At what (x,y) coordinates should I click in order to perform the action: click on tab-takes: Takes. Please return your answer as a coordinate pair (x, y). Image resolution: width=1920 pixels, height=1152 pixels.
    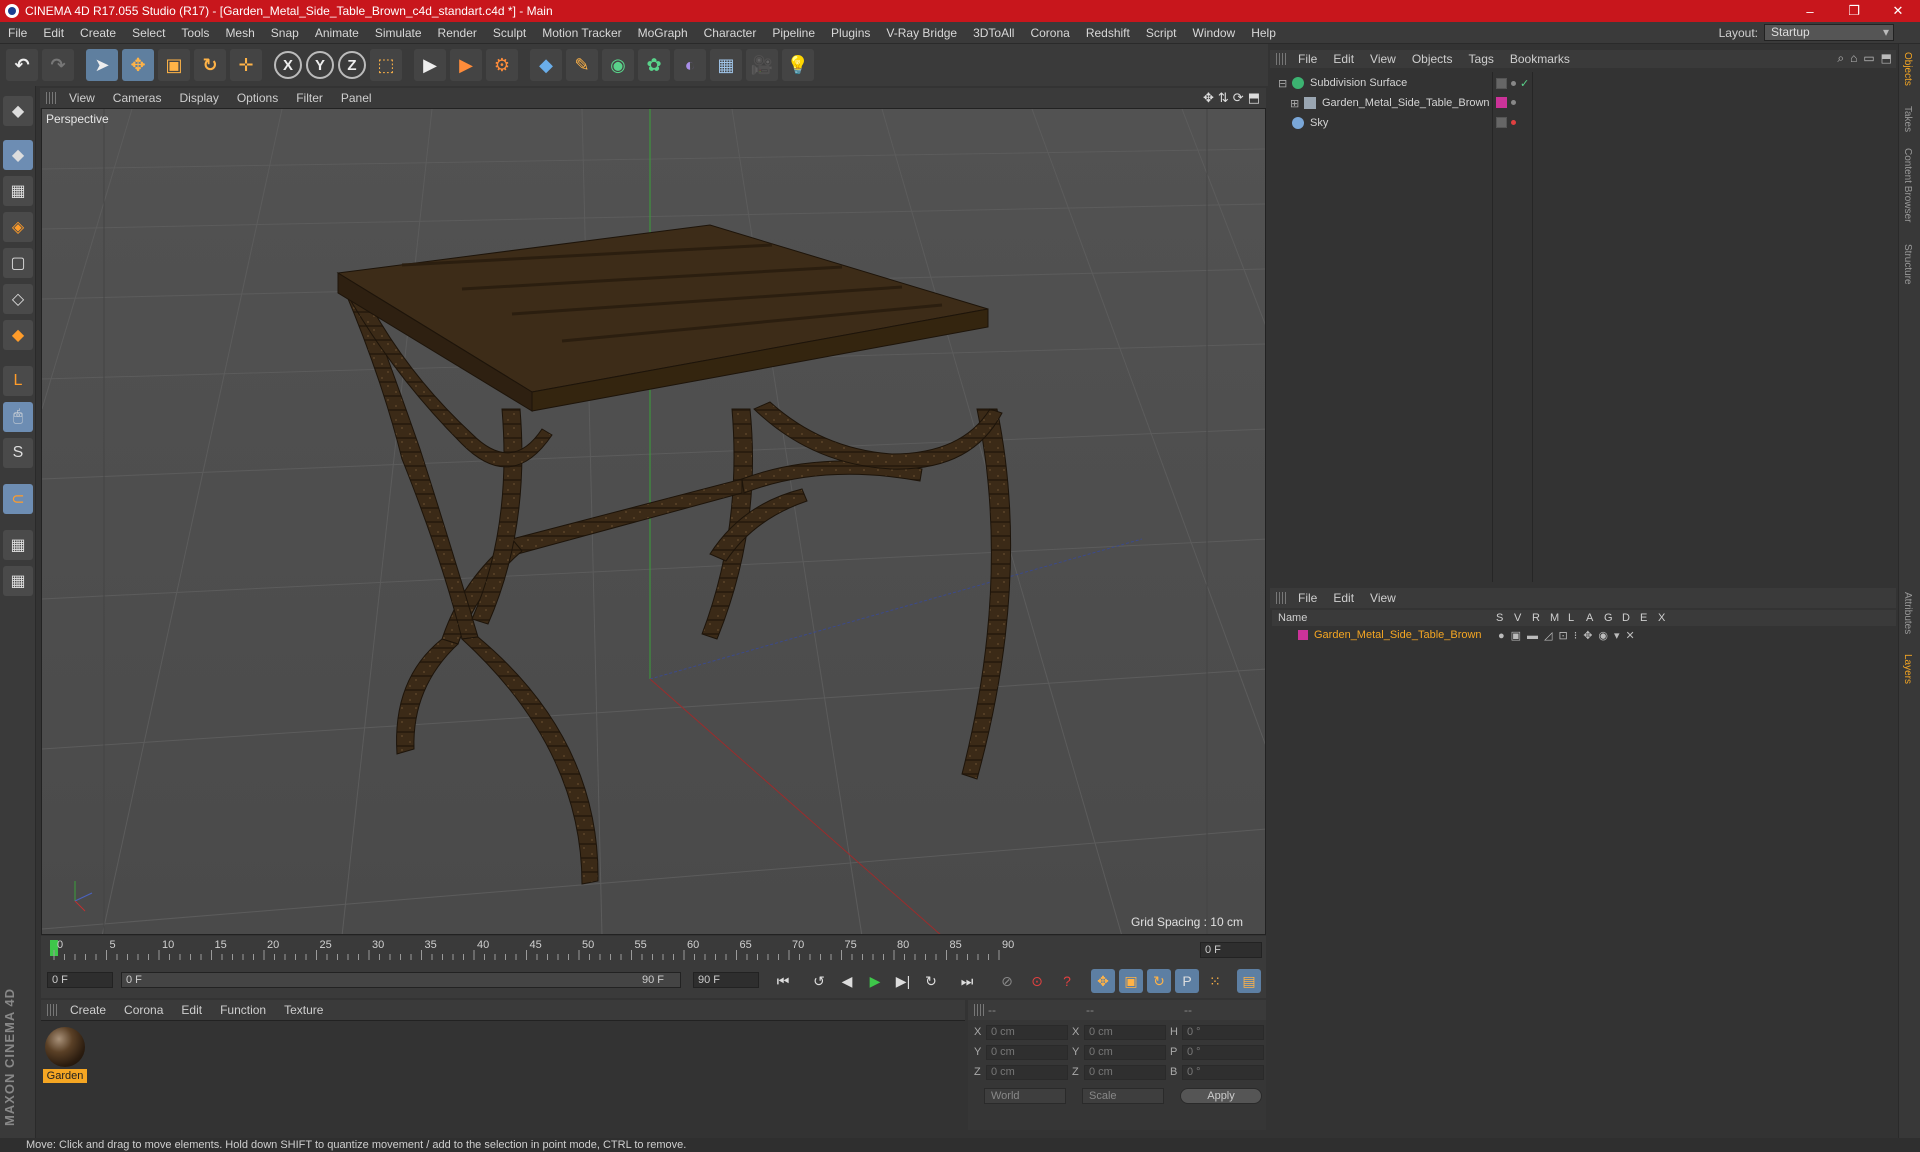
    Looking at the image, I should click on (1907, 119).